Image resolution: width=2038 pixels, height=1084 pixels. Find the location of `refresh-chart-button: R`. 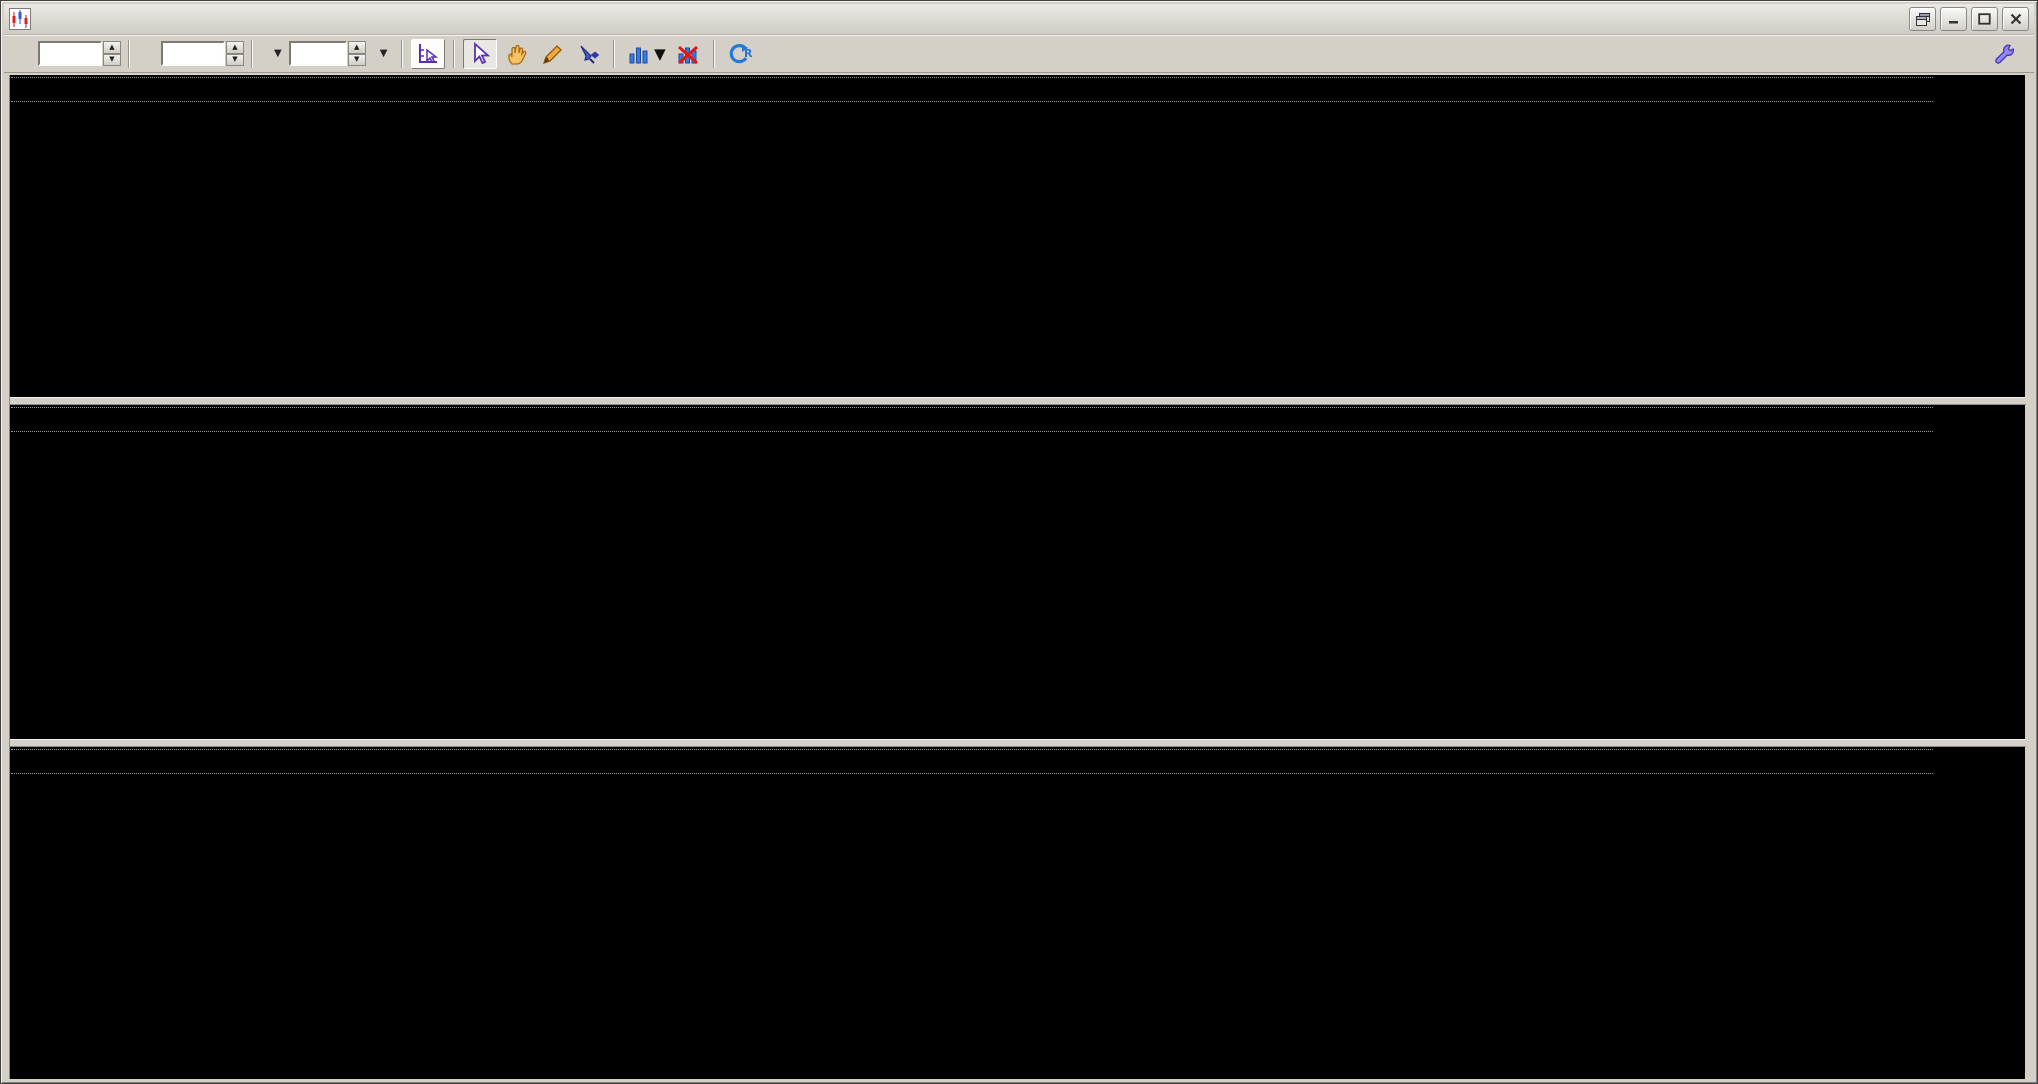

refresh-chart-button: R is located at coordinates (740, 54).